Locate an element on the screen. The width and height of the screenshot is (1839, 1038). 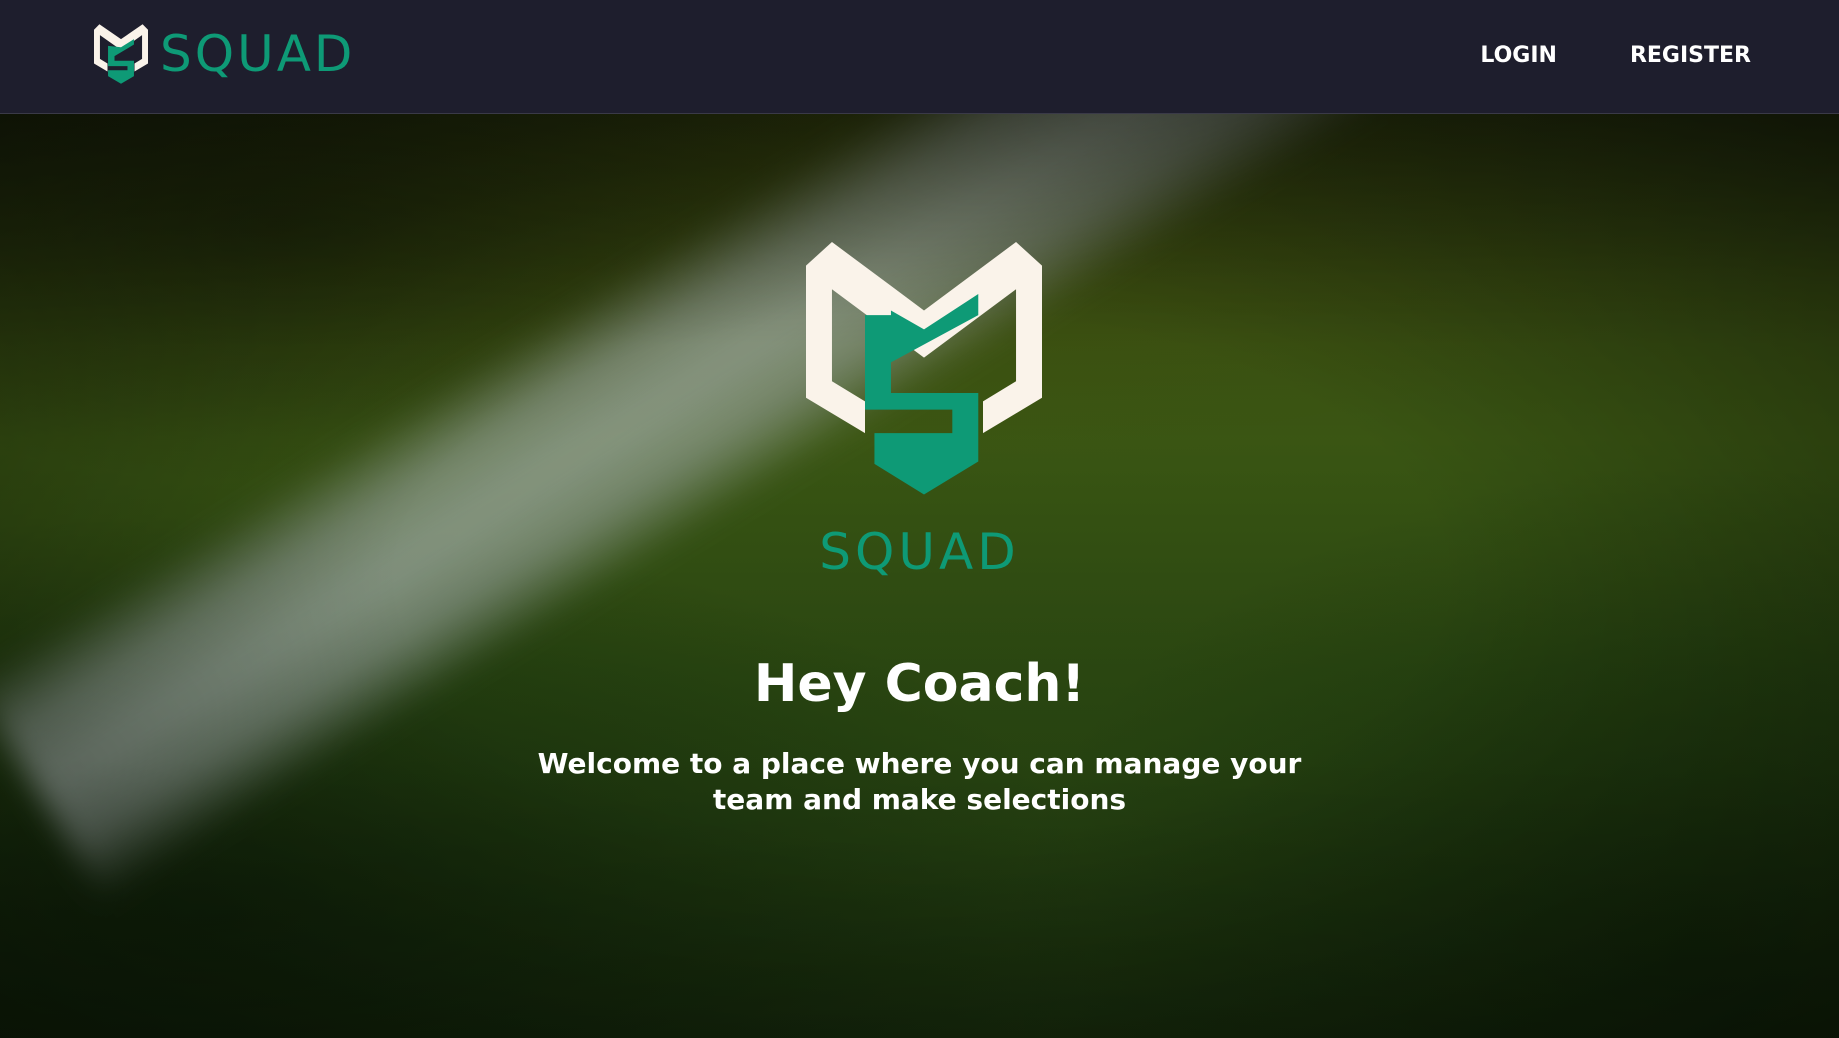
squad-logo-icon is located at coordinates (121, 54).